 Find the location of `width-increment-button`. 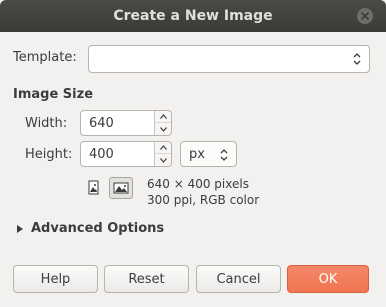

width-increment-button is located at coordinates (163, 117).